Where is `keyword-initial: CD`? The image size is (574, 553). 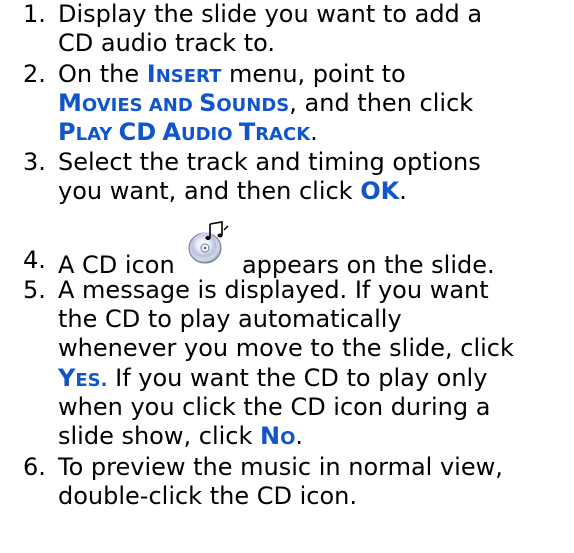
keyword-initial: CD is located at coordinates (137, 132).